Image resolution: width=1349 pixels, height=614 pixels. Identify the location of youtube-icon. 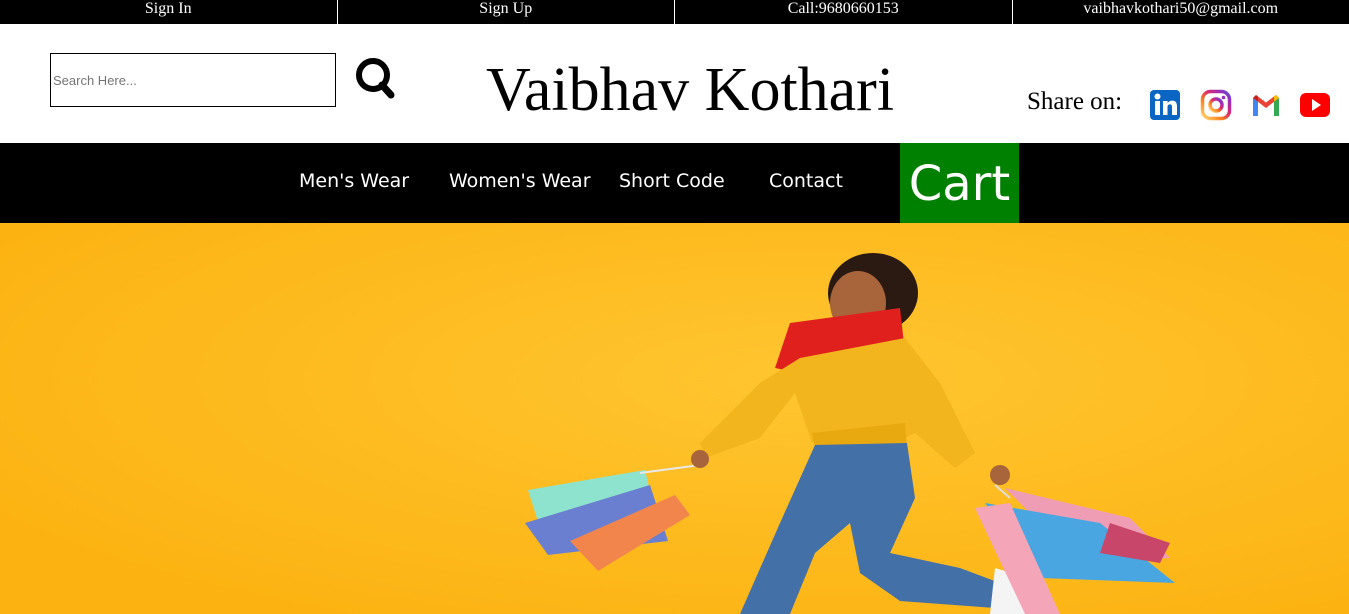
(1315, 105).